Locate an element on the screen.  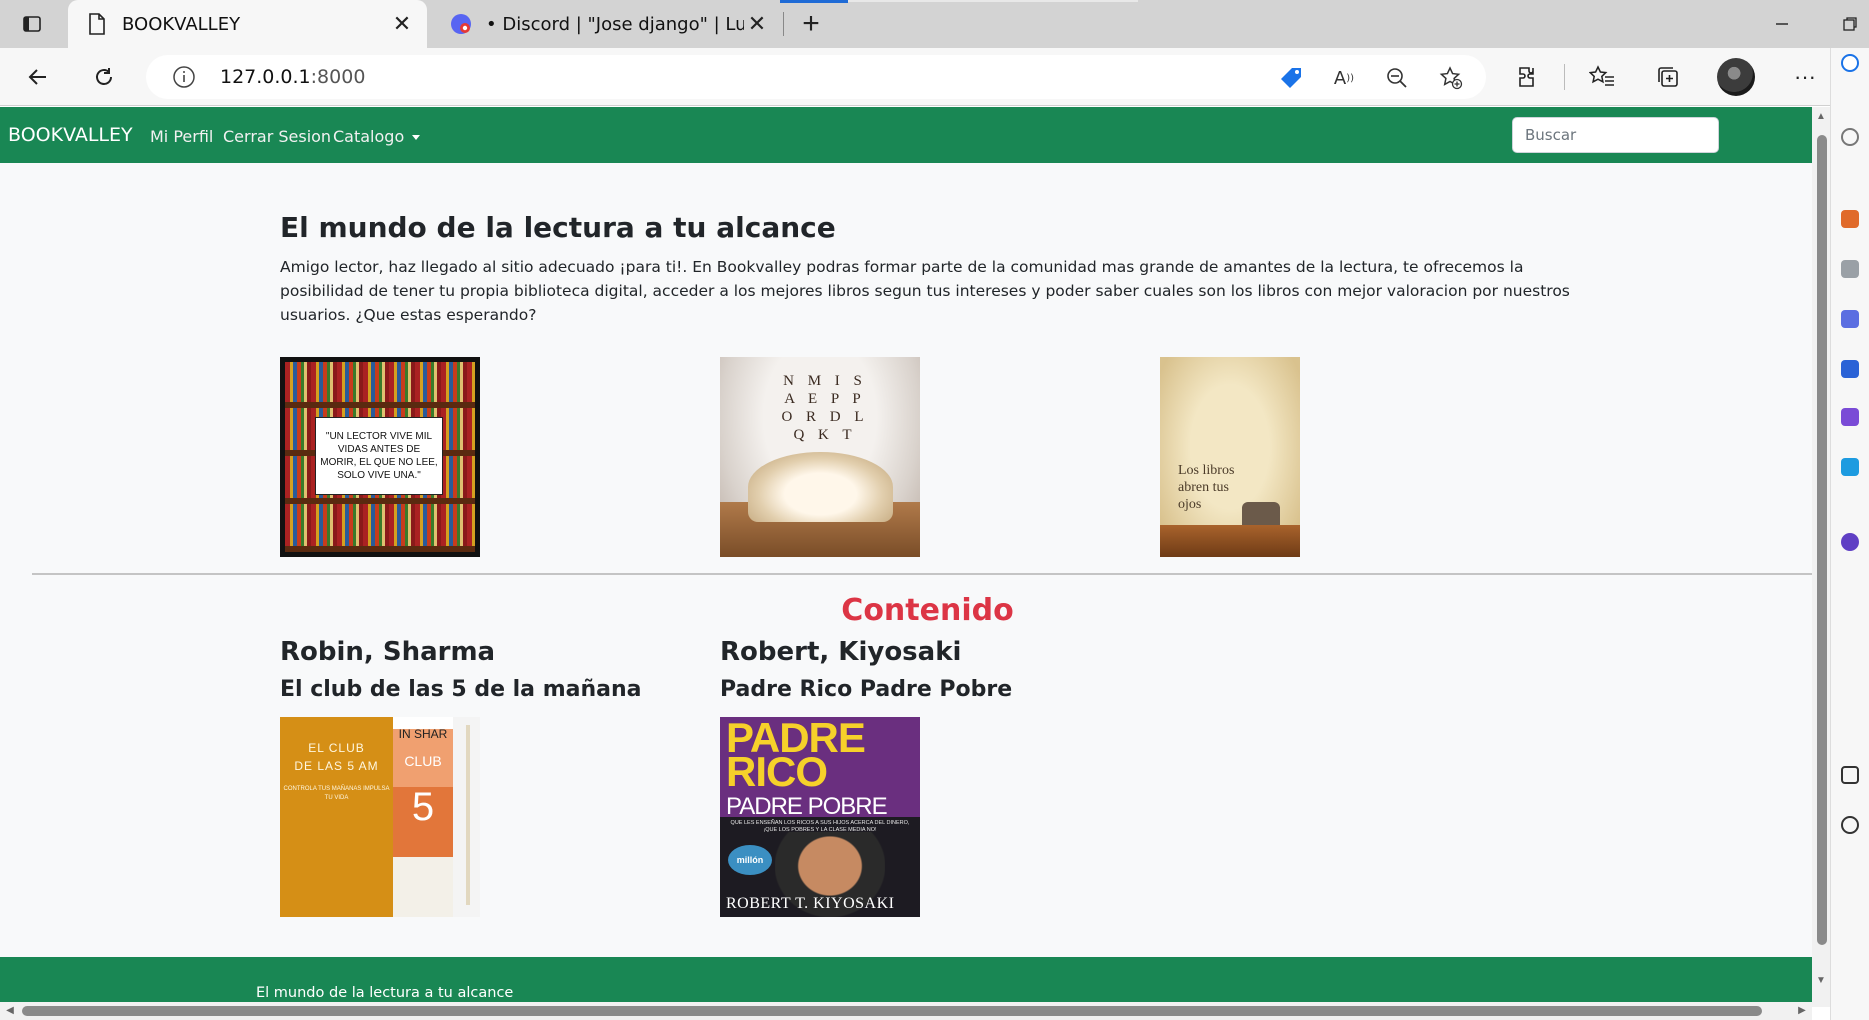
nav-cerrar-sesion: Cerrar Sesion is located at coordinates (277, 136).